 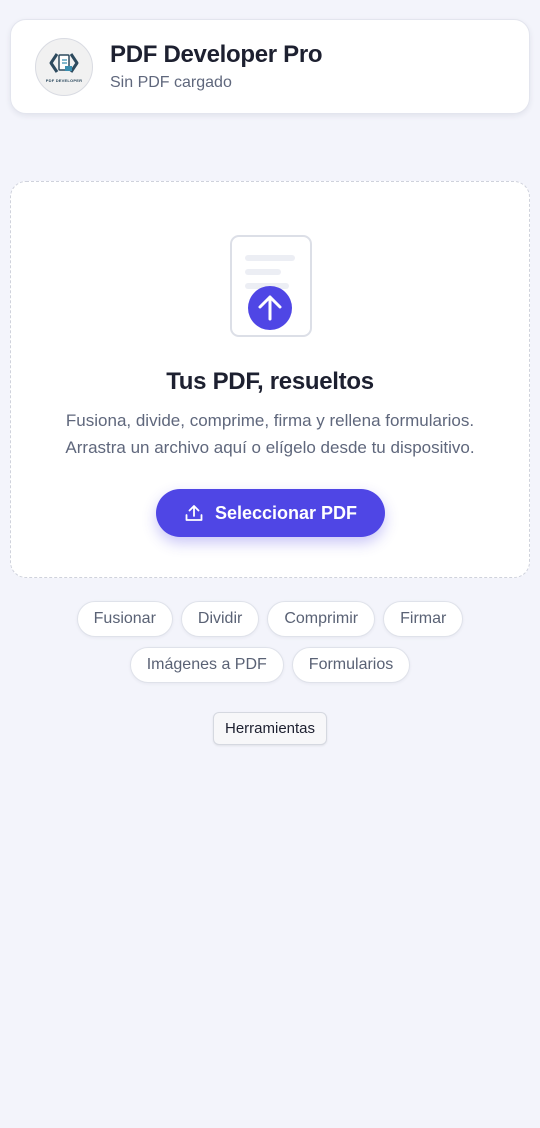 I want to click on header-titles: PDF Developer Pro Sin PDF cargado, so click(x=216, y=66).